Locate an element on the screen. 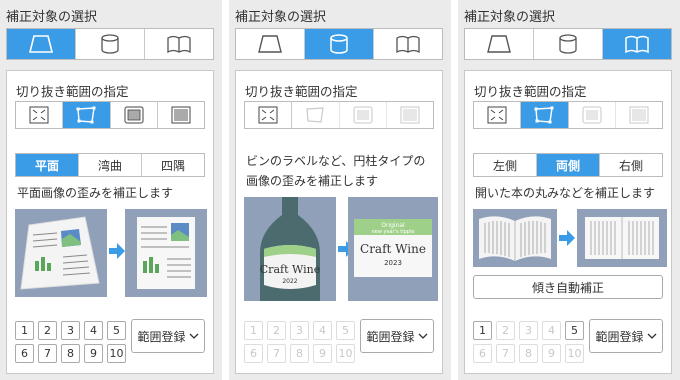 This screenshot has height=380, width=680. bottle-label-year: 2022 is located at coordinates (289, 281).